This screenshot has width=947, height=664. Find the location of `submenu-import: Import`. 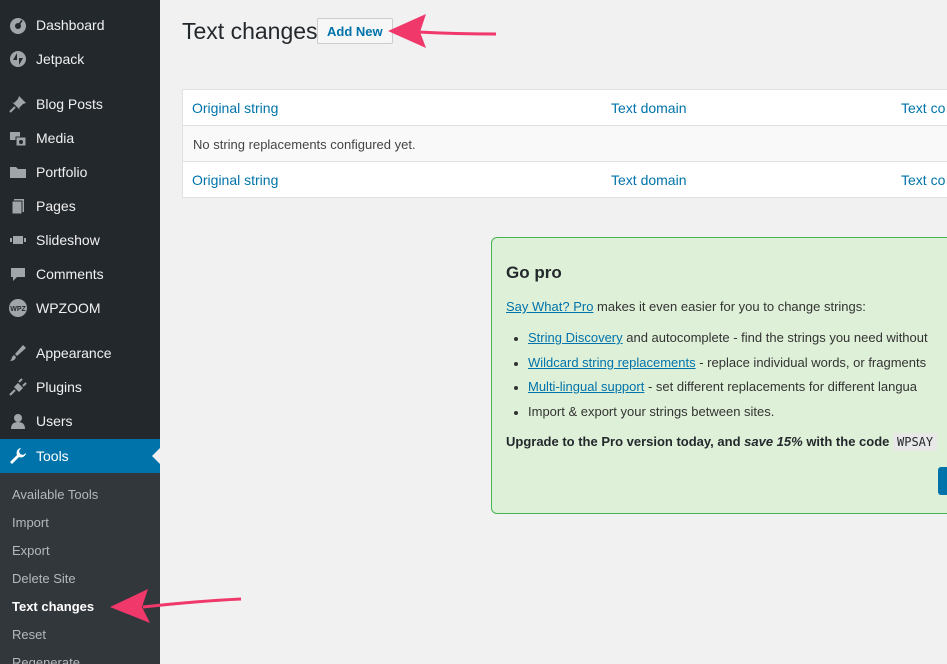

submenu-import: Import is located at coordinates (30, 522).